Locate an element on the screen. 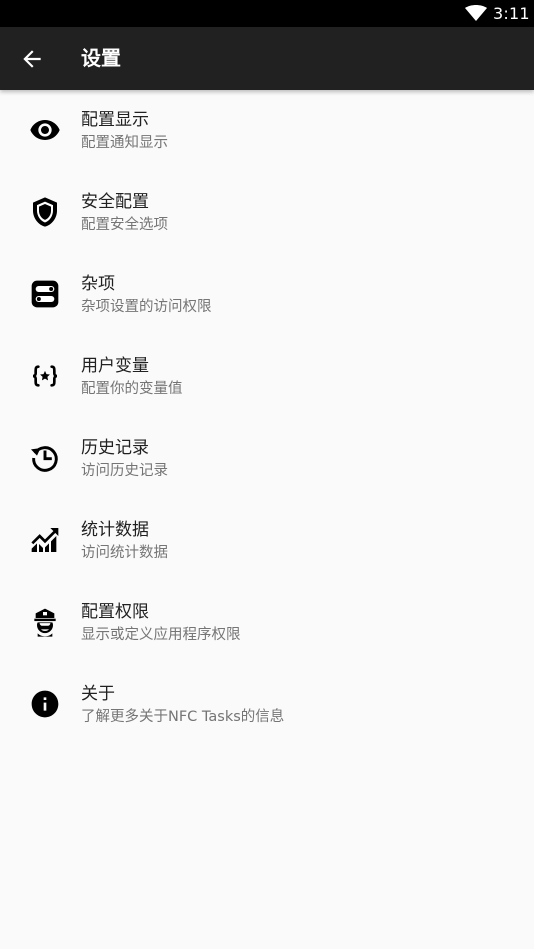 The image size is (534, 949). settings-item-user-variables: 用户变量 配置你的变量值 is located at coordinates (267, 377).